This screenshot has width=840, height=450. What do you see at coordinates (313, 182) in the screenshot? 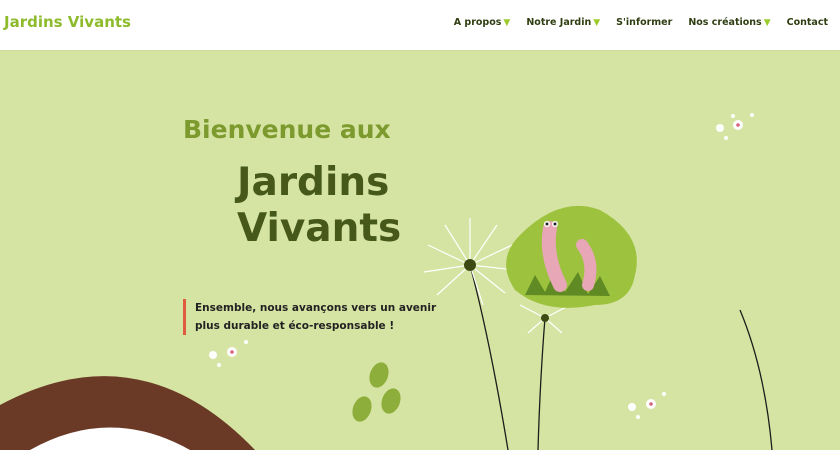
I see `title-line: Jardins` at bounding box center [313, 182].